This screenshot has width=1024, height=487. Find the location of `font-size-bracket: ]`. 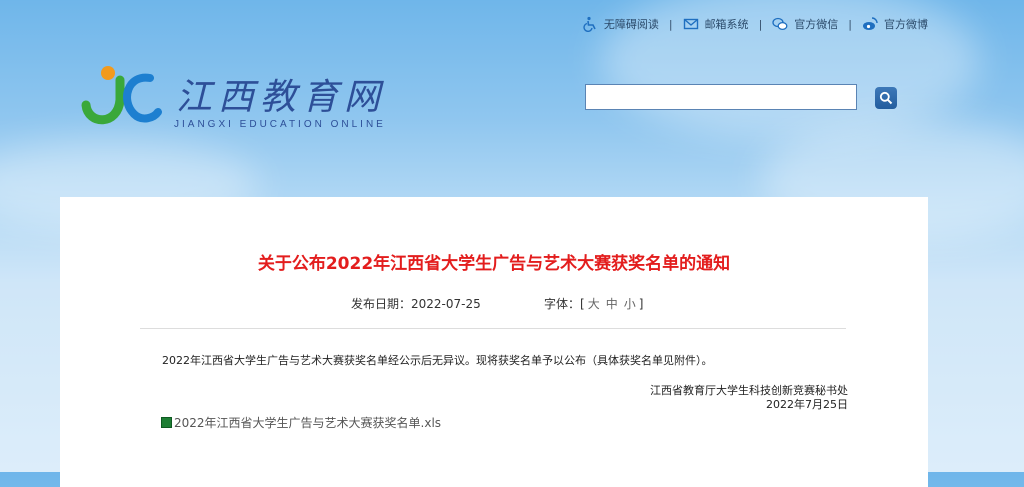

font-size-bracket: ] is located at coordinates (641, 304).